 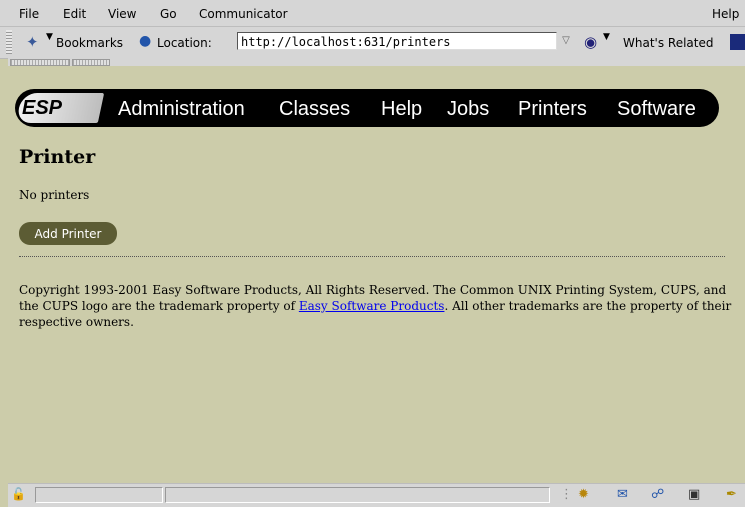 I want to click on nav-classes: Classes, so click(x=314, y=109).